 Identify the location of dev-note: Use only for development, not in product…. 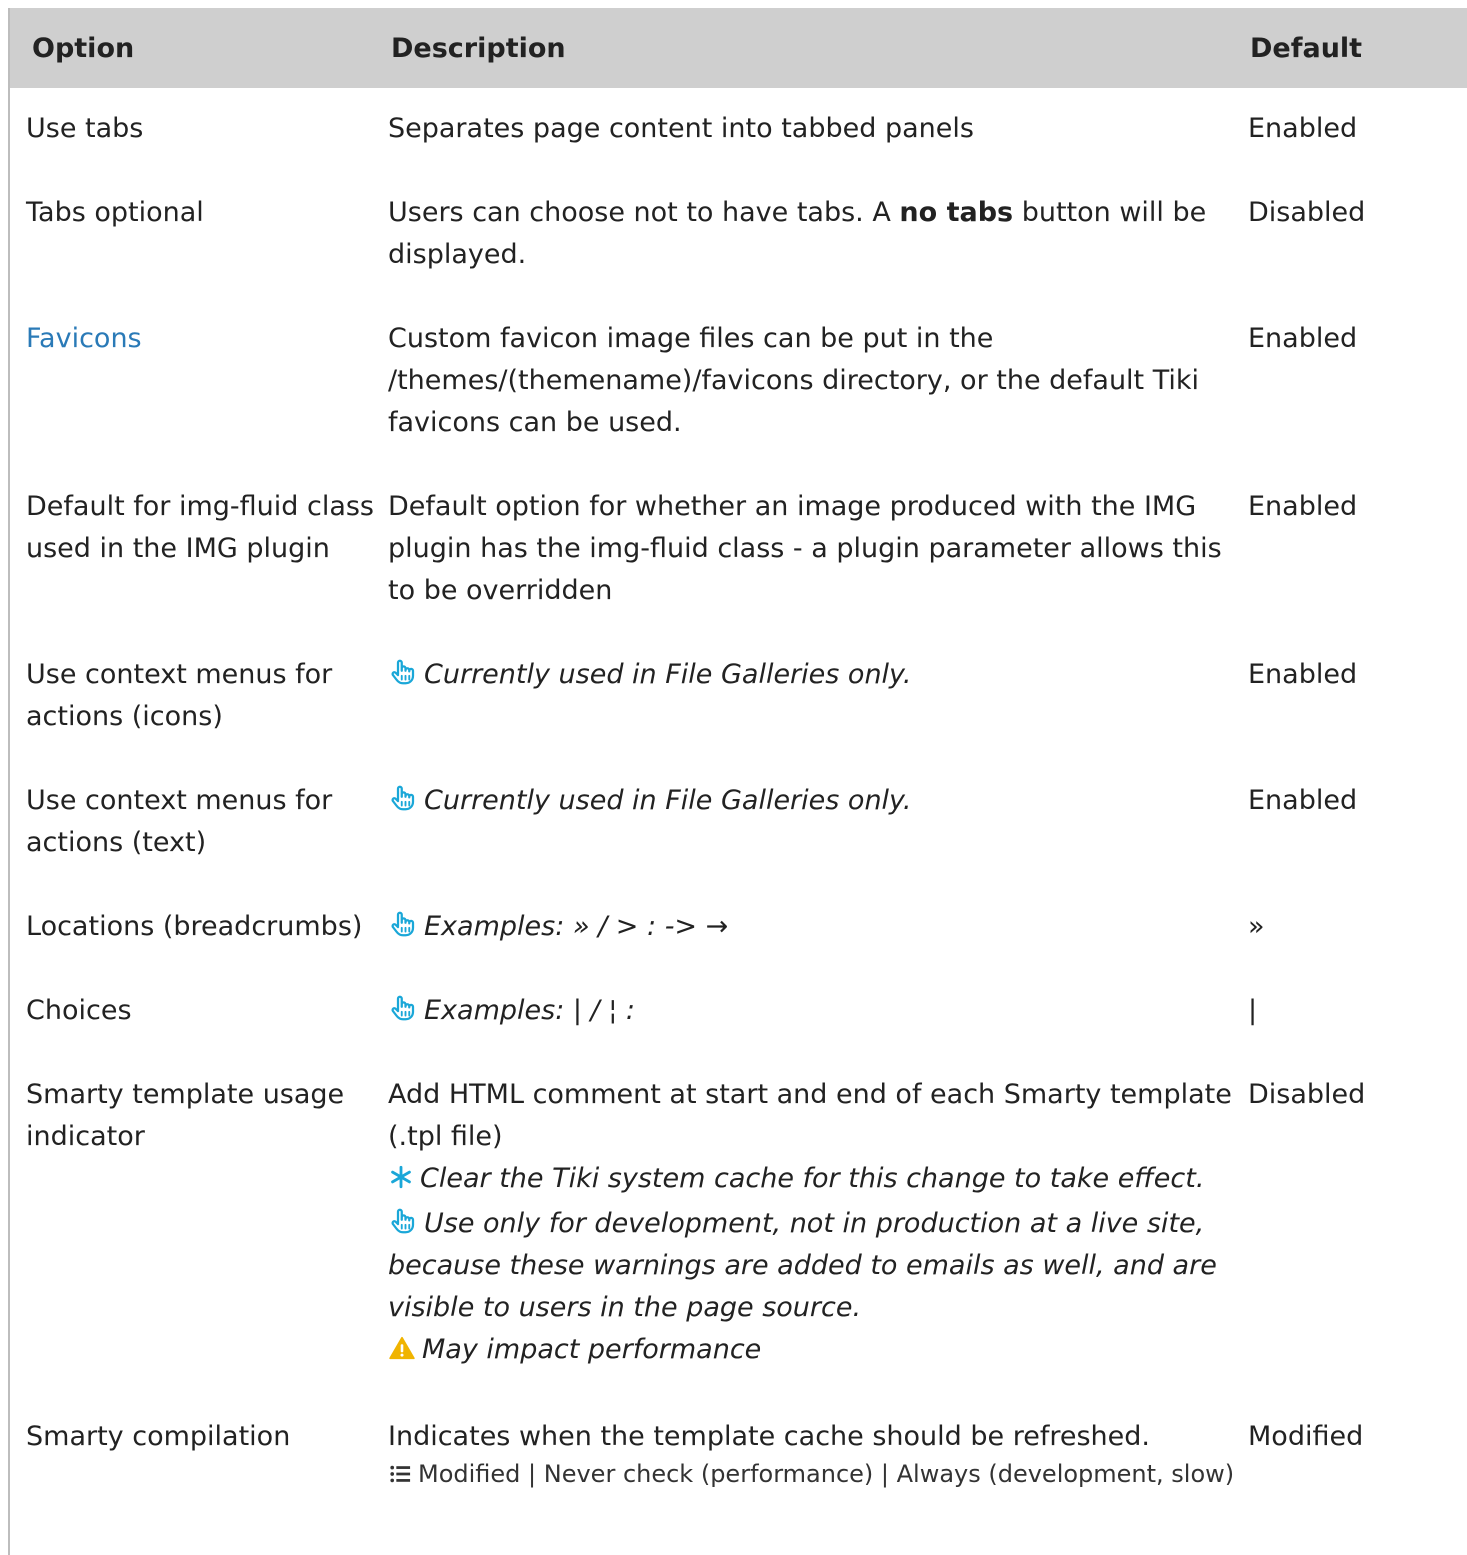
(815, 1266).